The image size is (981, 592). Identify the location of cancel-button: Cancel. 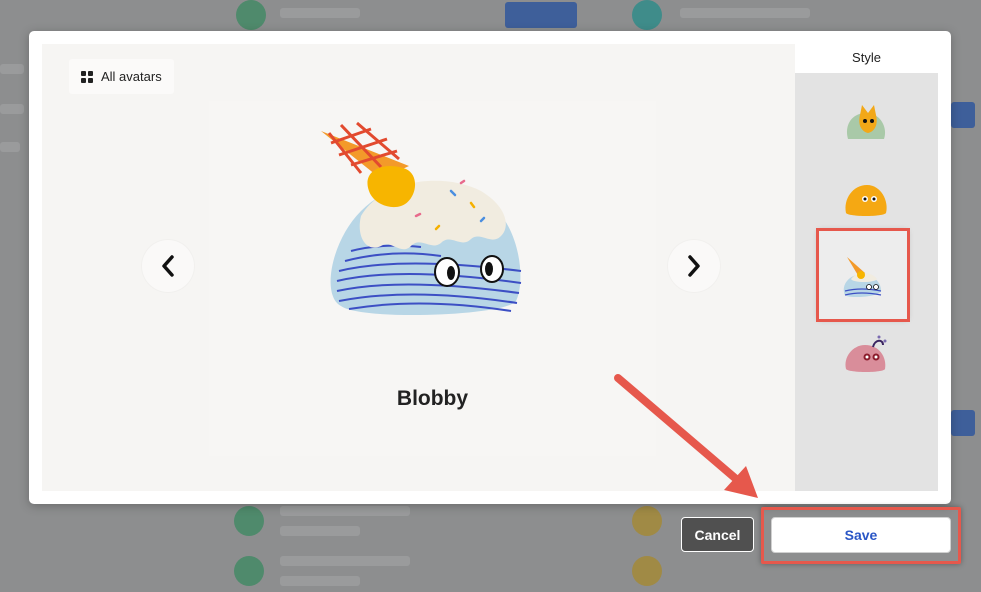
(717, 534).